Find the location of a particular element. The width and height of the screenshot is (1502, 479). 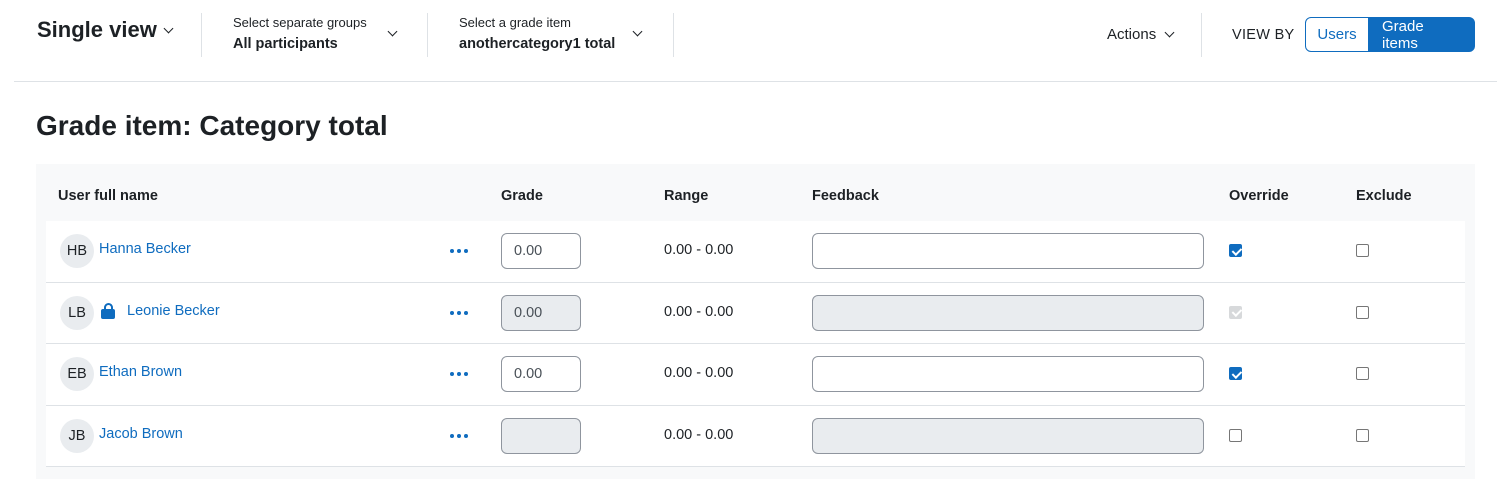

user-name-link: Jacob Brown is located at coordinates (141, 434).